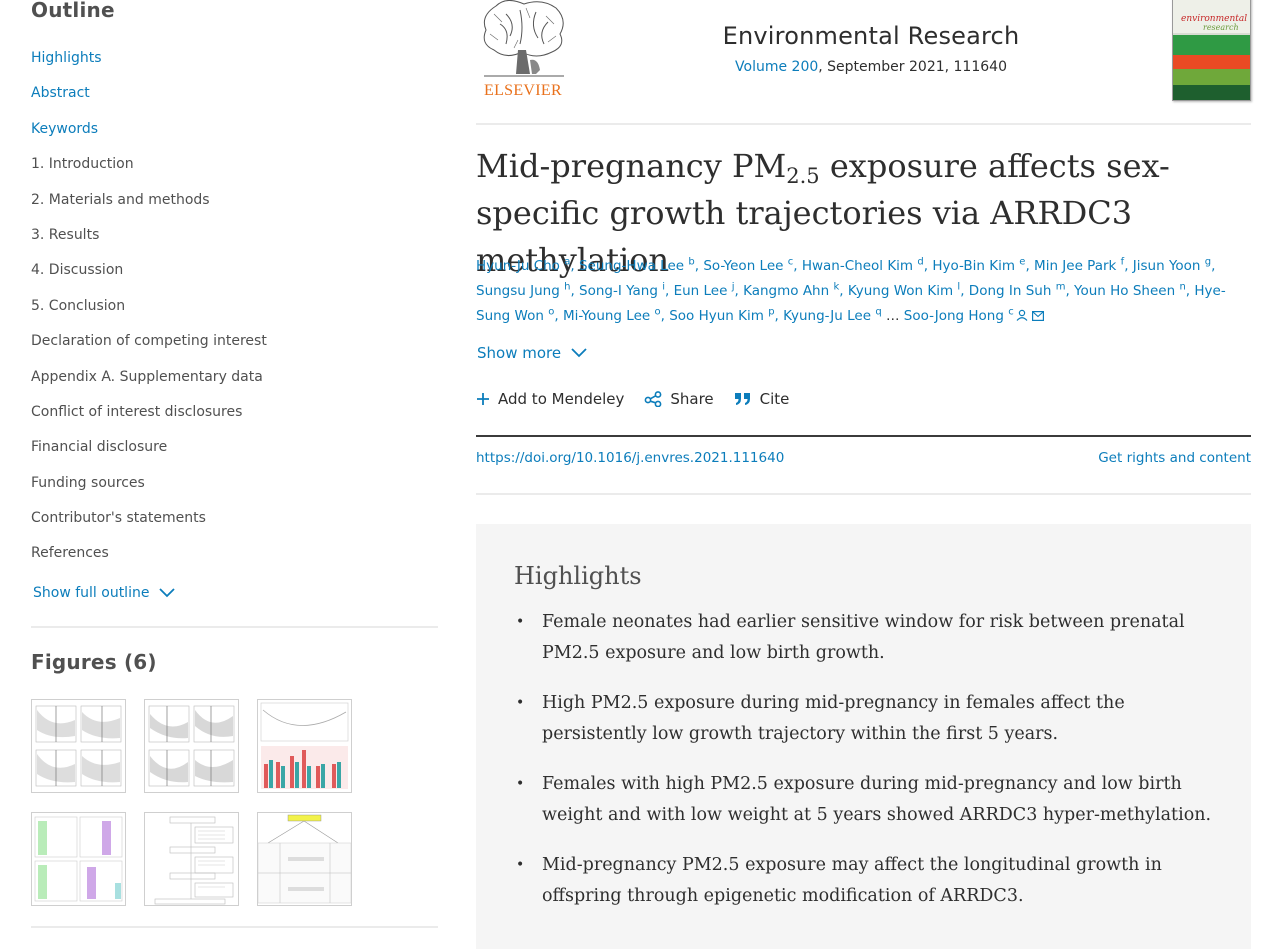  I want to click on author-affiliation: l, so click(959, 287).